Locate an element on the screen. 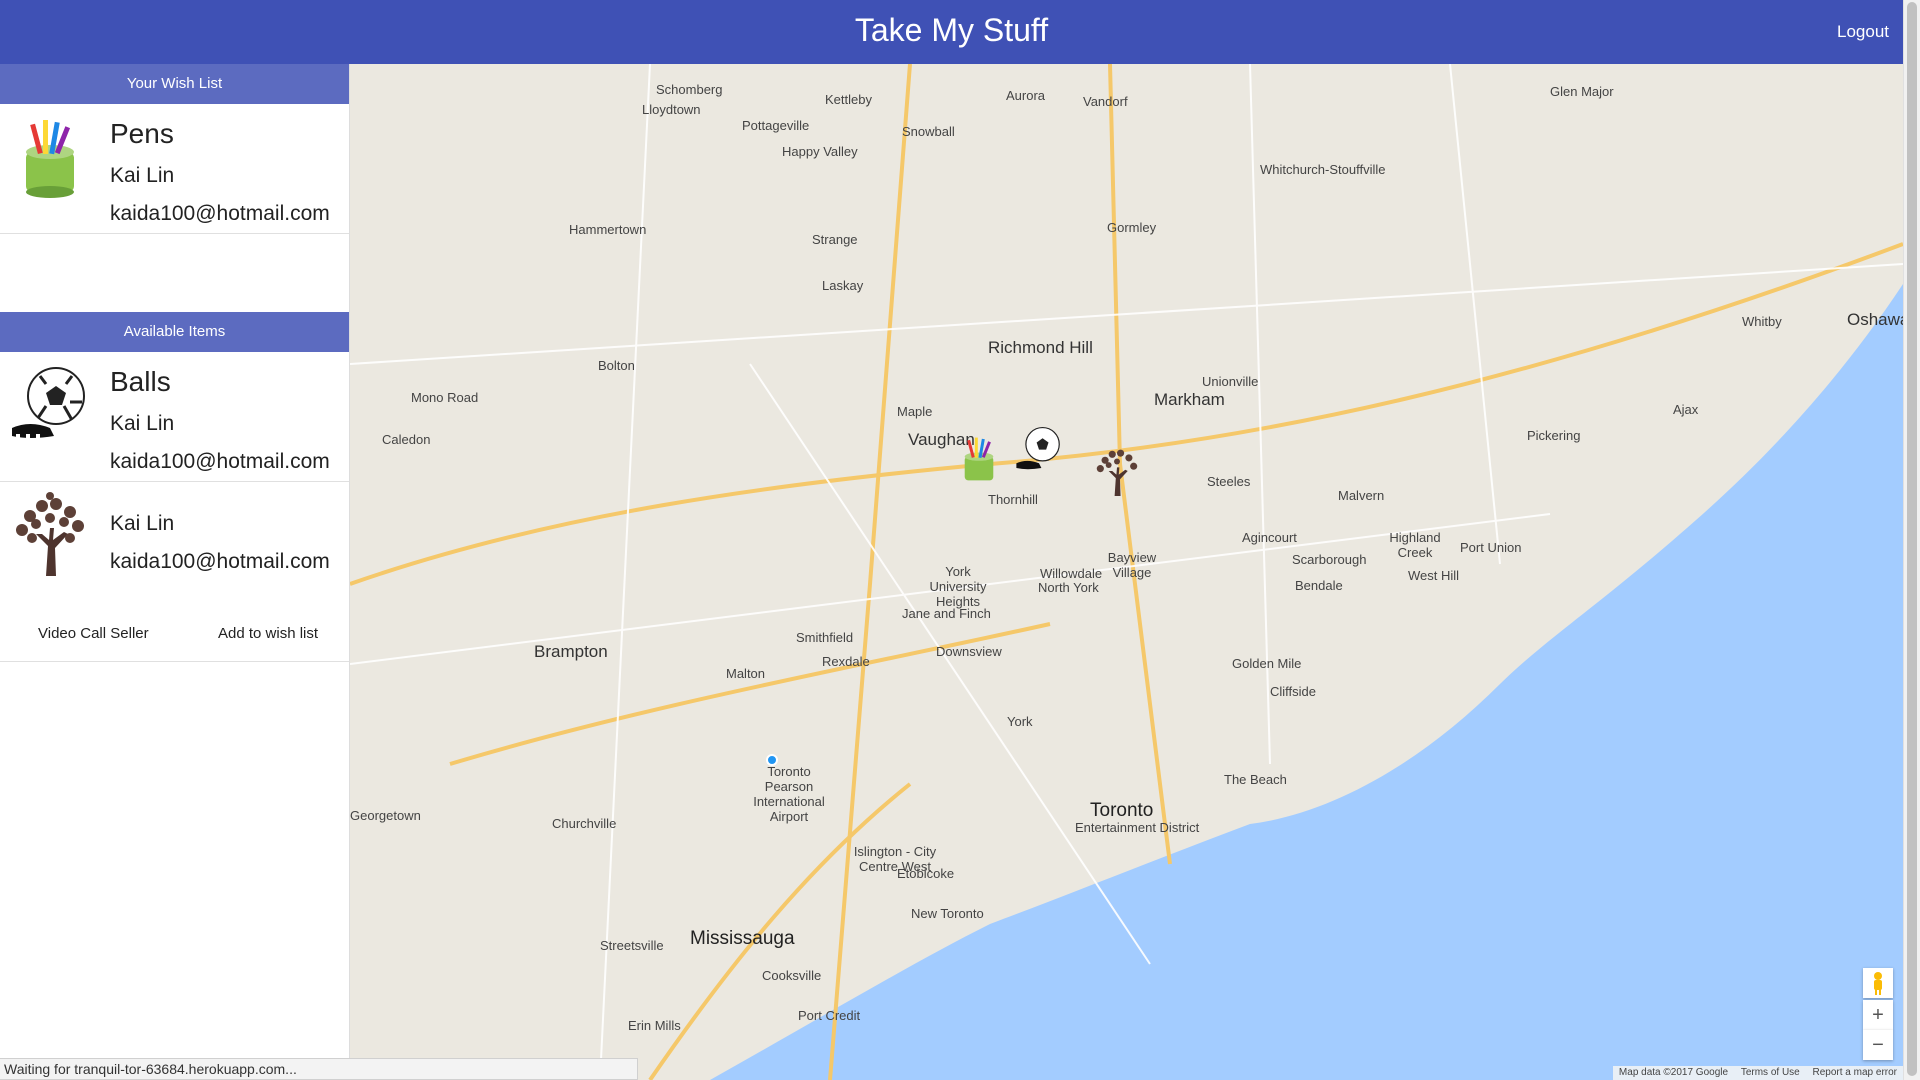  map-label: Maple is located at coordinates (915, 411).